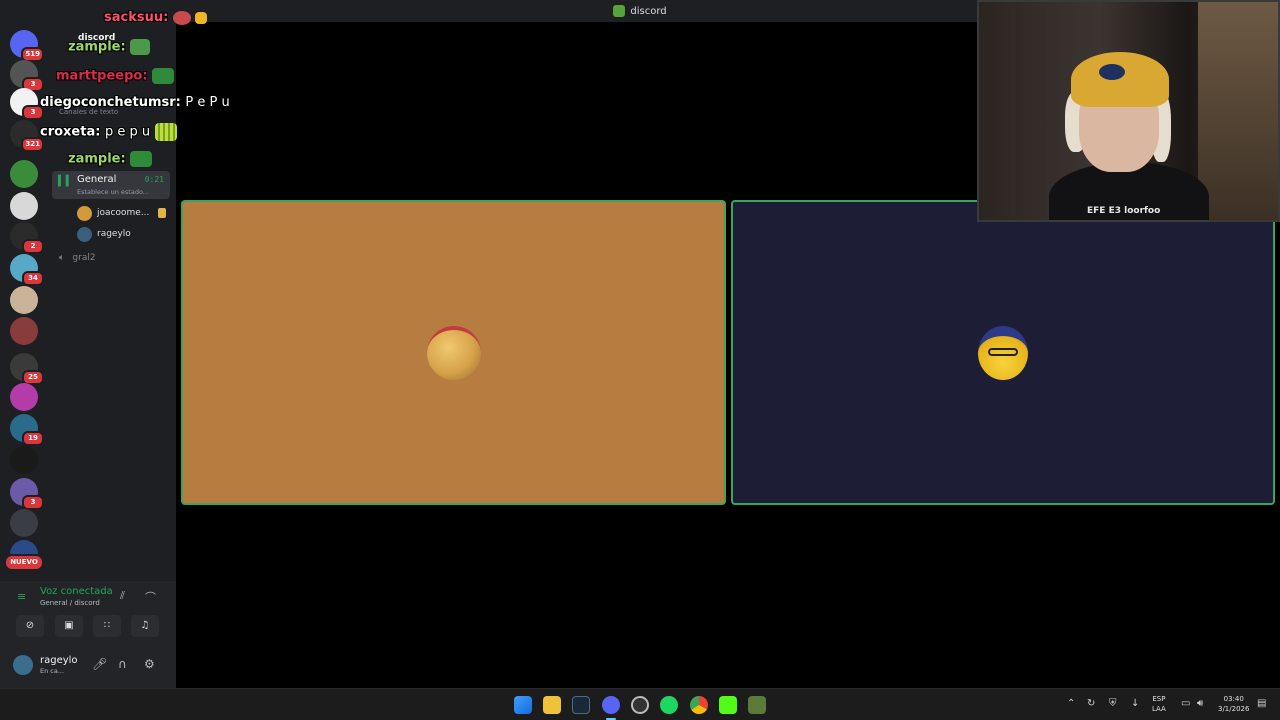 Image resolution: width=1280 pixels, height=720 pixels. What do you see at coordinates (24, 562) in the screenshot?
I see `new-badge: NUEVO` at bounding box center [24, 562].